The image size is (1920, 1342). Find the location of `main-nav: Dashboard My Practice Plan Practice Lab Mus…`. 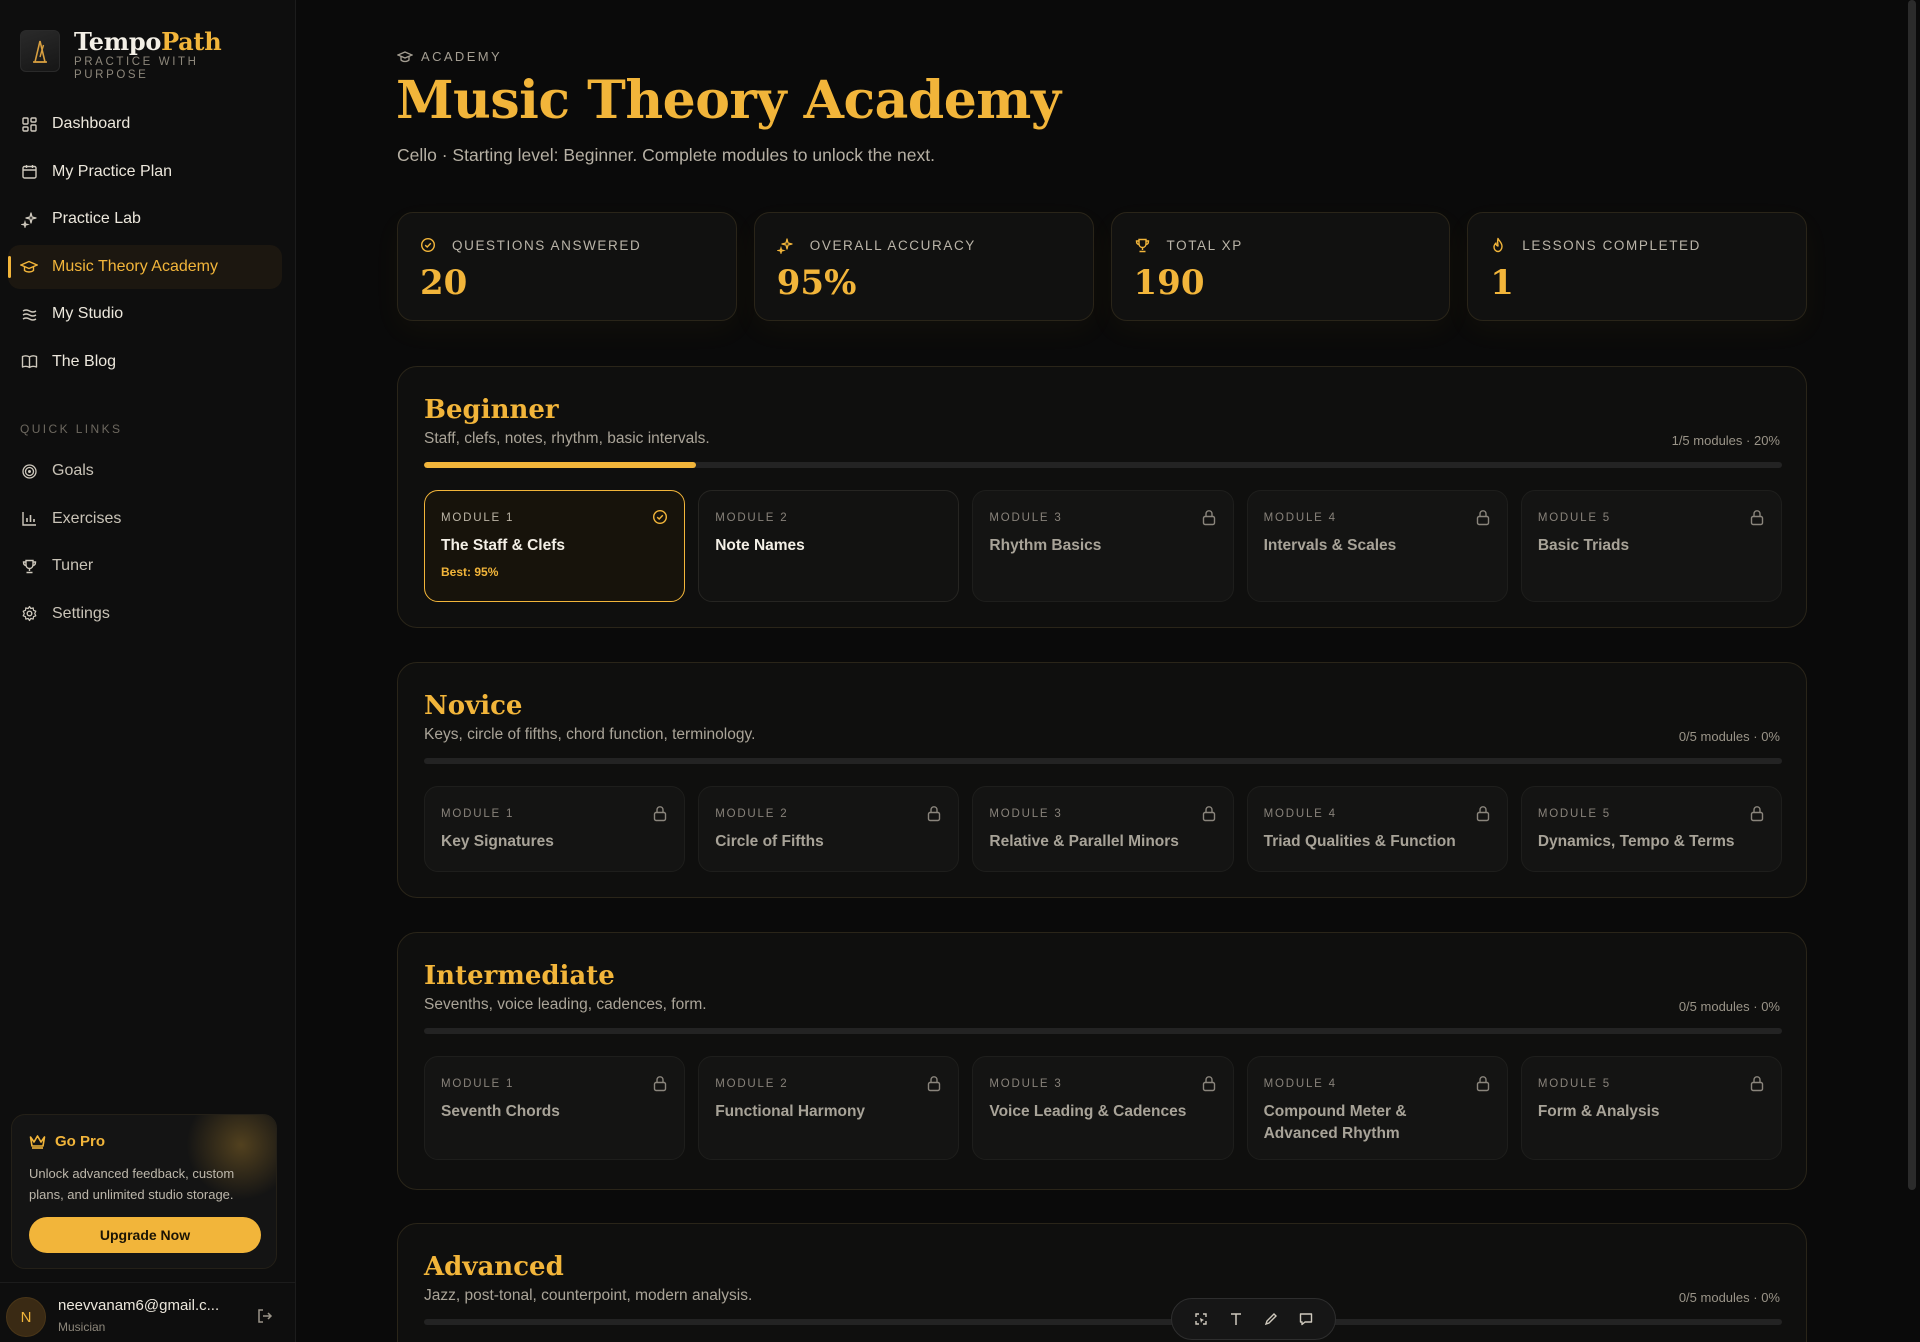

main-nav: Dashboard My Practice Plan Practice Lab Mus… is located at coordinates (145, 244).